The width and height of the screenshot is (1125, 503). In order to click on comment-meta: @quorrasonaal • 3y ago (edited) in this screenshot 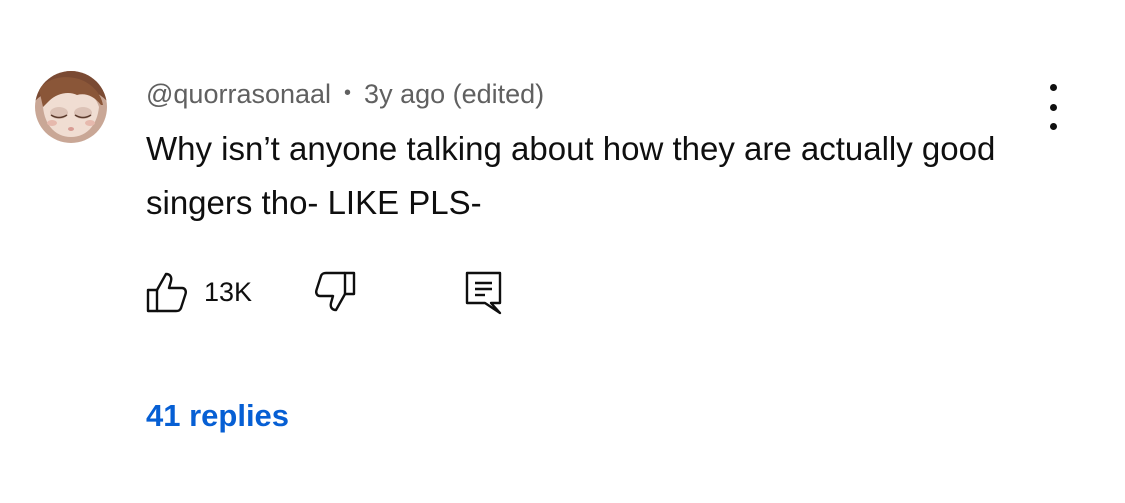, I will do `click(345, 94)`.